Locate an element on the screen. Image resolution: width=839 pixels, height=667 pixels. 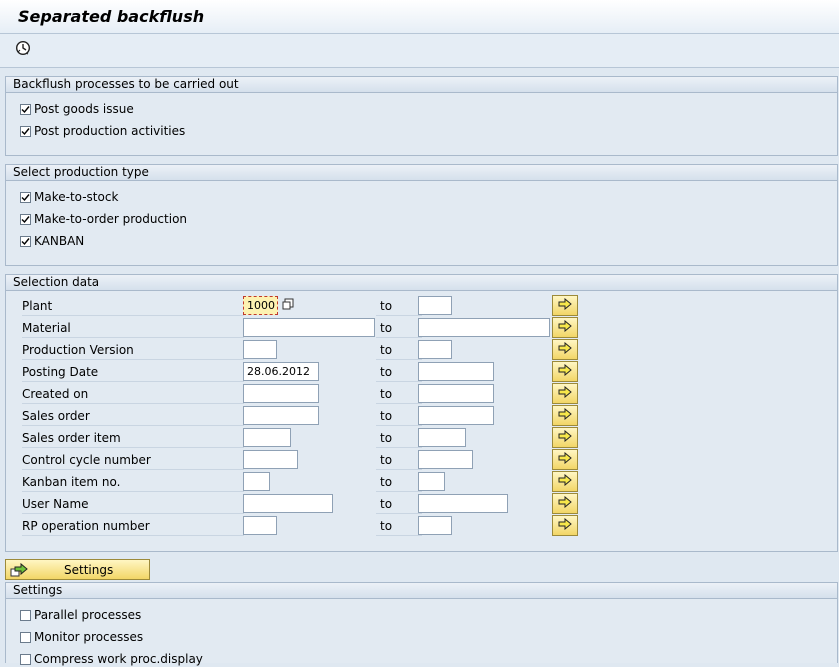
post-goods-issue-checkbox is located at coordinates (25, 109).